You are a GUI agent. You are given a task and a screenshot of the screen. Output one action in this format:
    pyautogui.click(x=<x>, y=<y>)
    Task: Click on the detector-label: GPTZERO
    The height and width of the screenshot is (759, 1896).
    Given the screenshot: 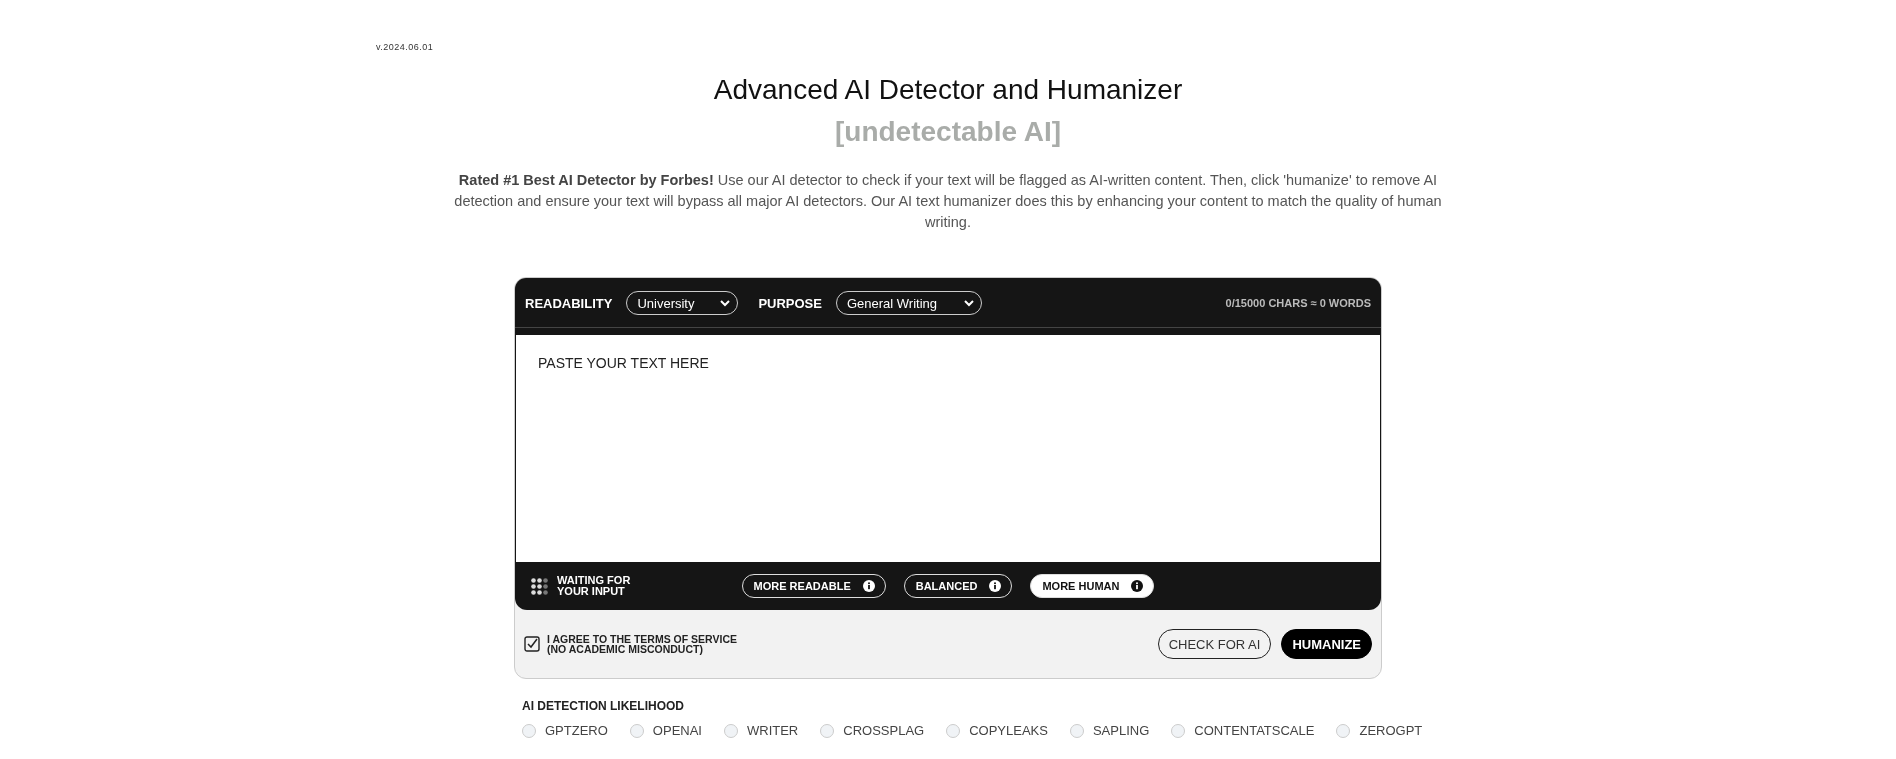 What is the action you would take?
    pyautogui.click(x=576, y=730)
    